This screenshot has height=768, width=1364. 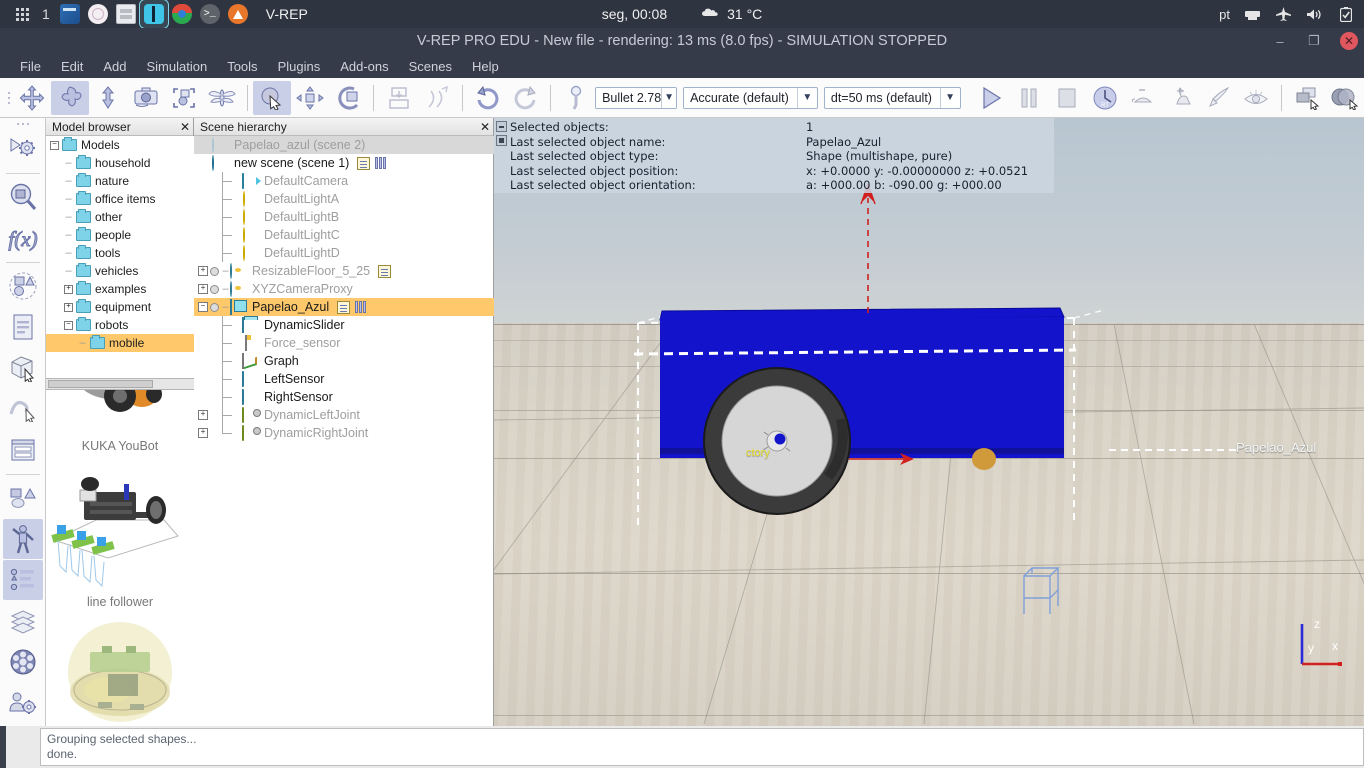 What do you see at coordinates (23, 286) in the screenshot?
I see `shape-edit-modes-icon` at bounding box center [23, 286].